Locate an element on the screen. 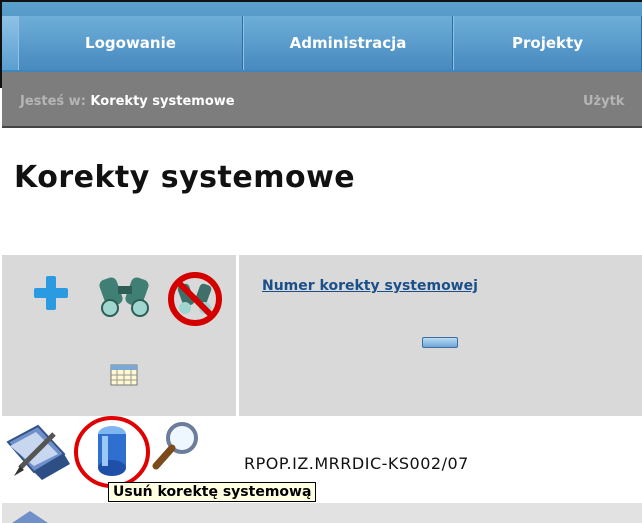 This screenshot has width=642, height=523. nav-left-edge is located at coordinates (10, 43).